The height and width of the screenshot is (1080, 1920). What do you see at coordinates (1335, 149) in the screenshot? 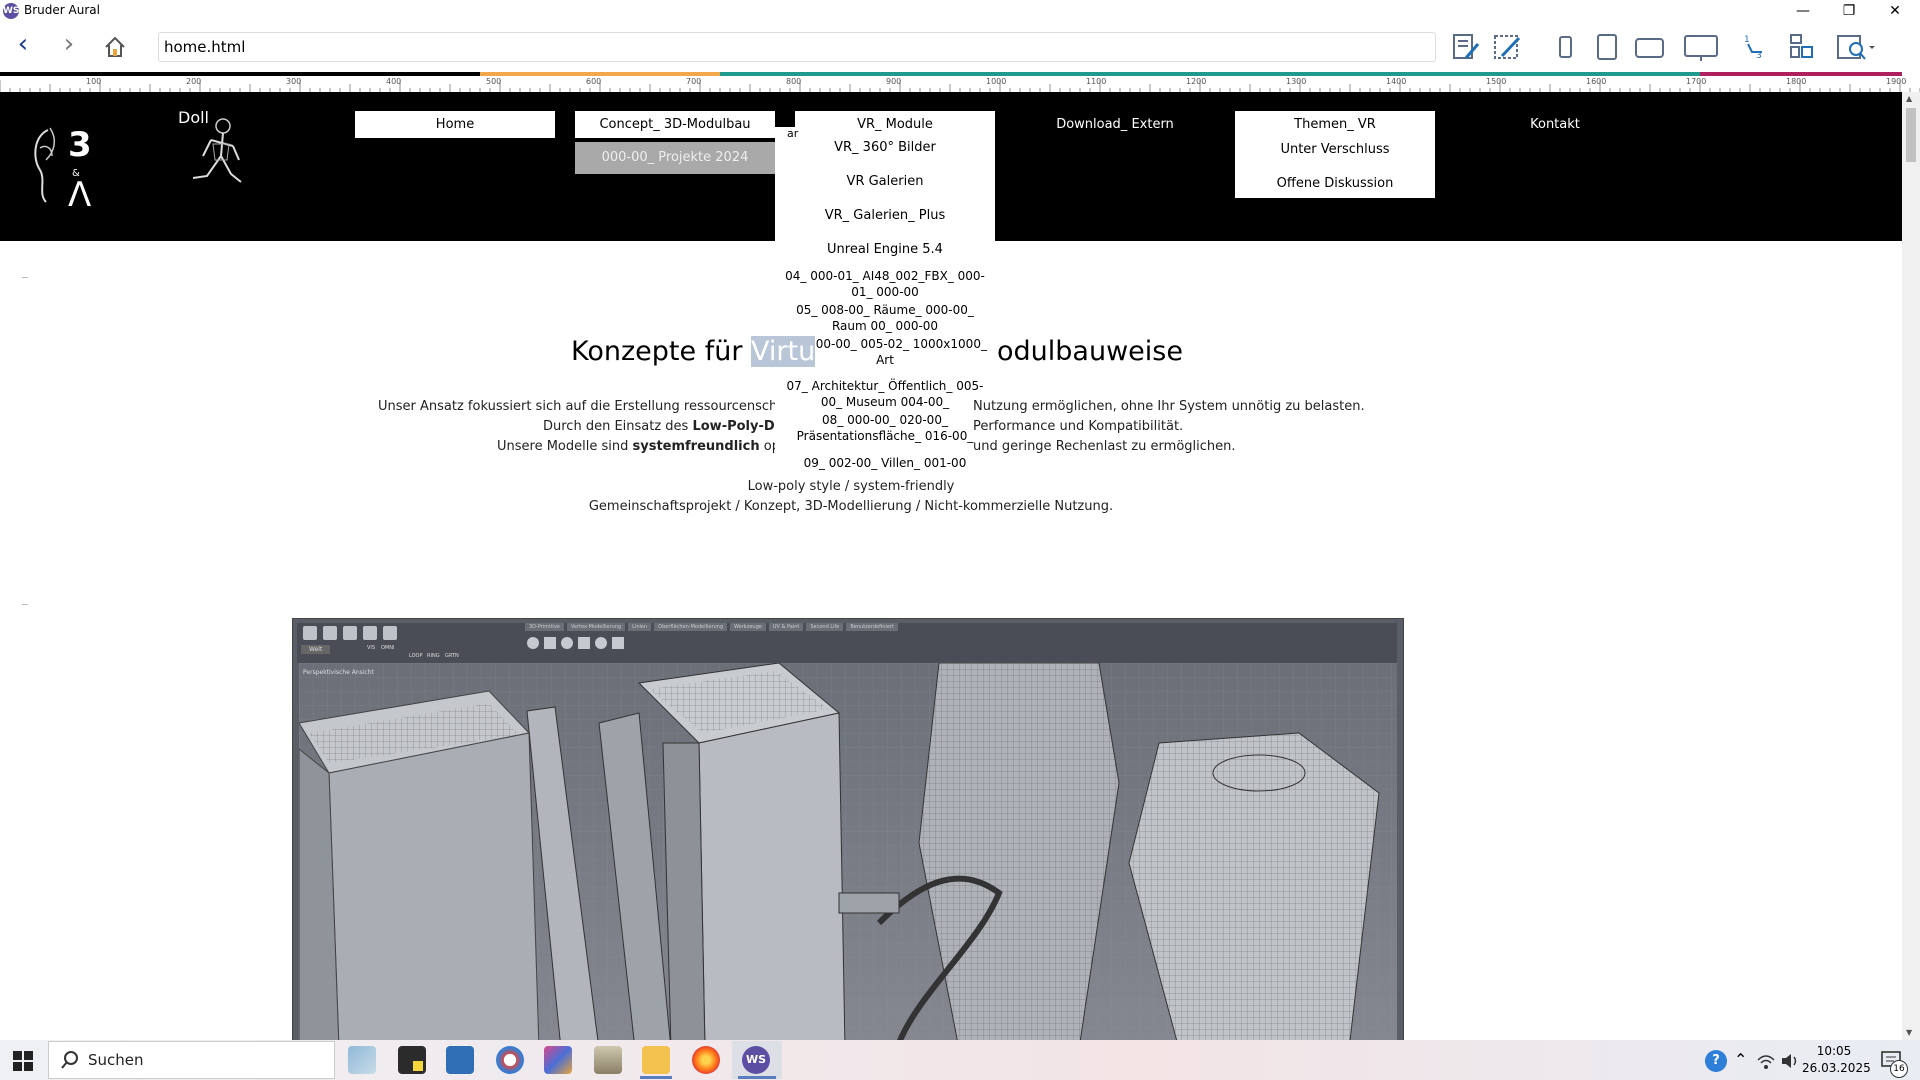
I see `submenu-unter-verschluss: Unter Verschluss` at bounding box center [1335, 149].